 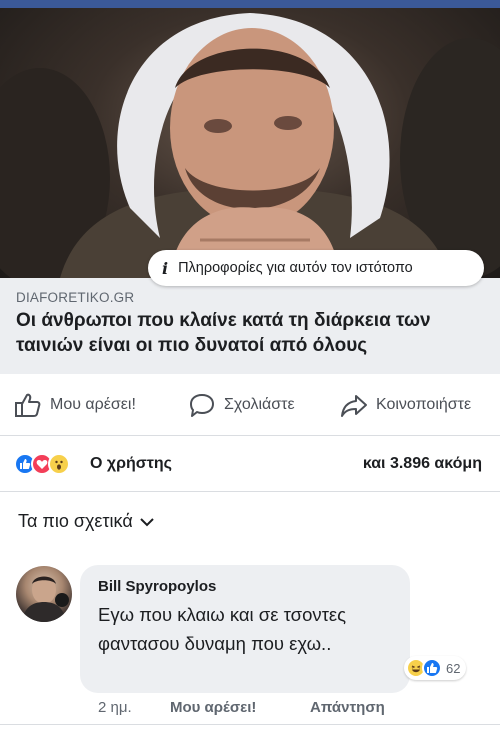 What do you see at coordinates (347, 707) in the screenshot?
I see `comment-reply-button: Απάντηση` at bounding box center [347, 707].